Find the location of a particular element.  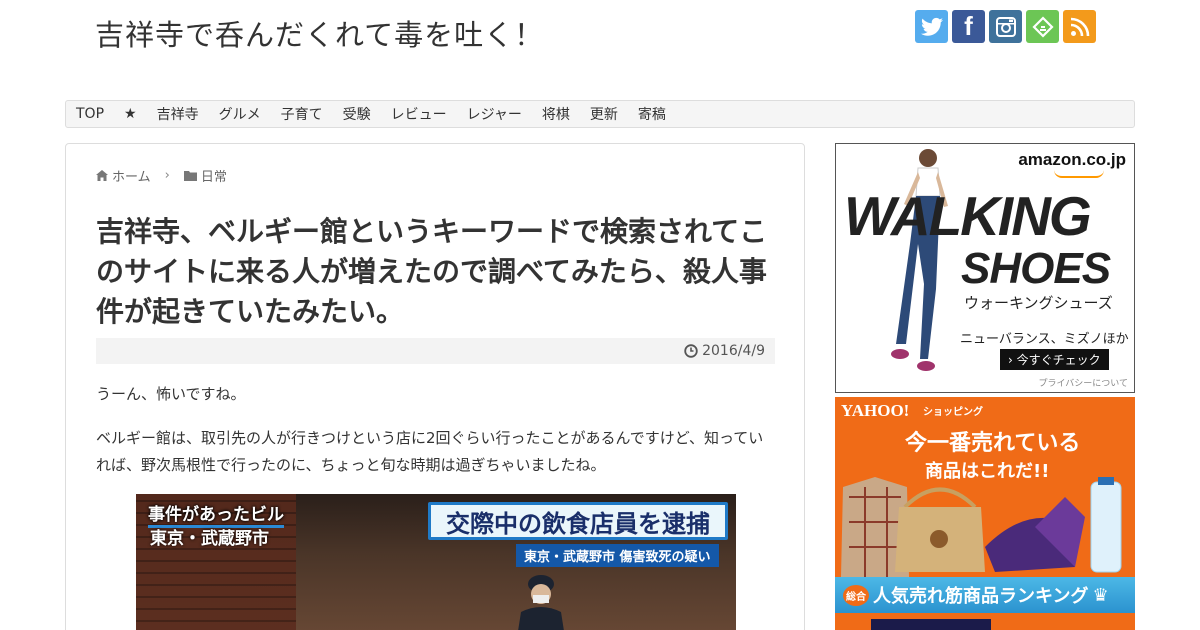

breadcrumb-home: ホーム is located at coordinates (131, 175).